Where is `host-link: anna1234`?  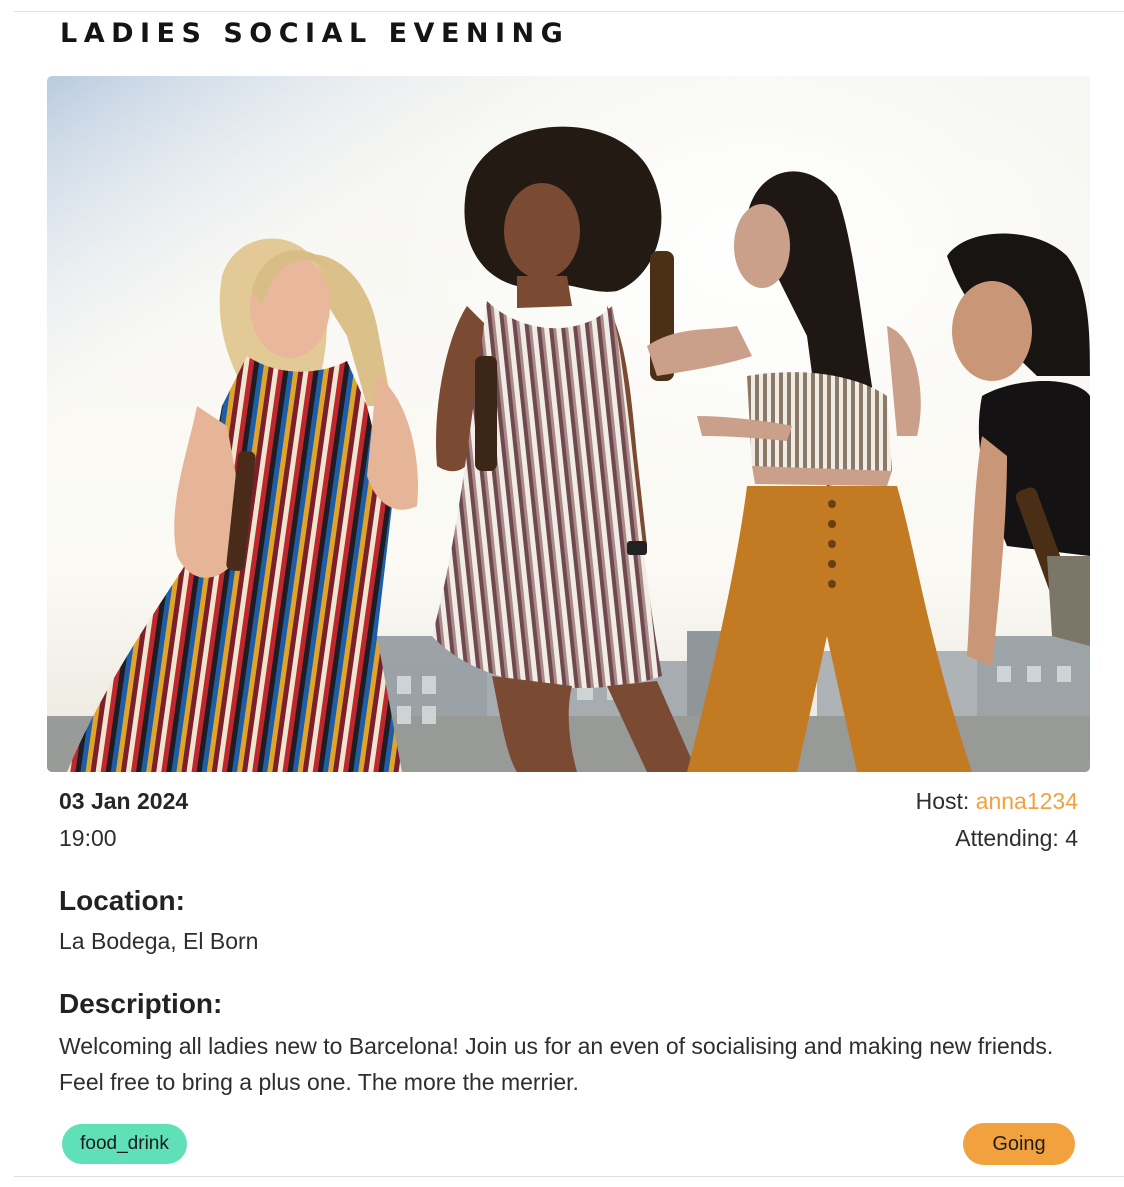 host-link: anna1234 is located at coordinates (1027, 801).